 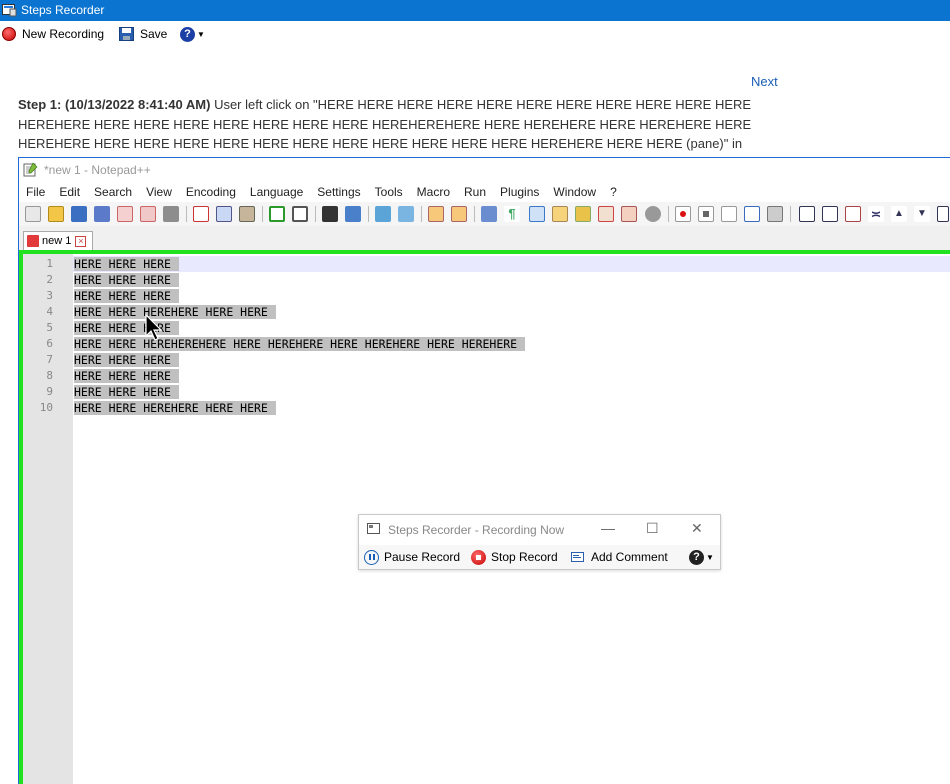 What do you see at coordinates (277, 214) in the screenshot?
I see `undo-icon` at bounding box center [277, 214].